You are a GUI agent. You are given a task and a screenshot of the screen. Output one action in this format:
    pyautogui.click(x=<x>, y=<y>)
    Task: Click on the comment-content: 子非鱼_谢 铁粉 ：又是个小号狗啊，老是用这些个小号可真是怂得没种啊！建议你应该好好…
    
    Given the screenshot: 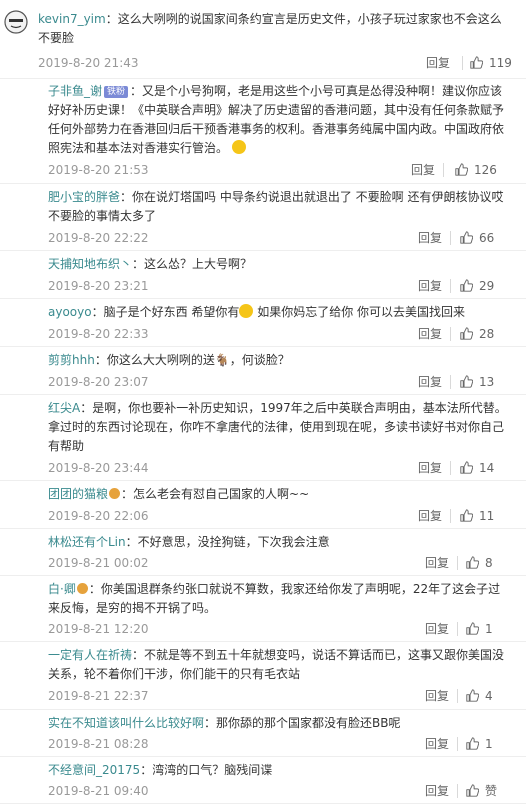 What is the action you would take?
    pyautogui.click(x=279, y=120)
    